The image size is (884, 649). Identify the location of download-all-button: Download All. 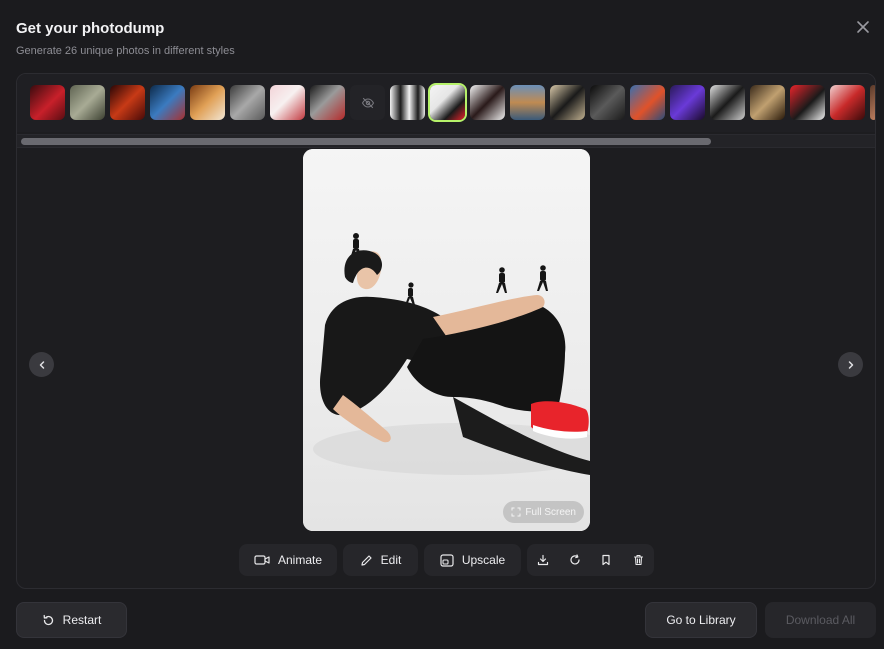
(820, 620).